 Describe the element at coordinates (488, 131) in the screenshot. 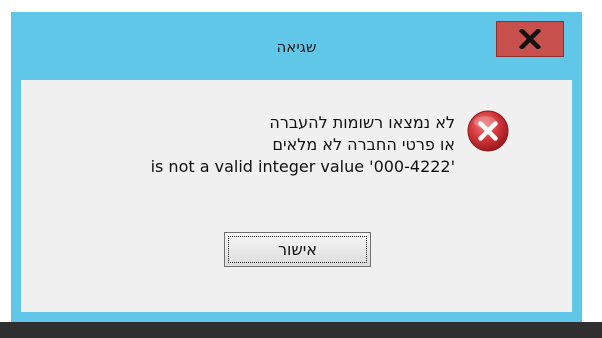

I see `error-icon` at that location.